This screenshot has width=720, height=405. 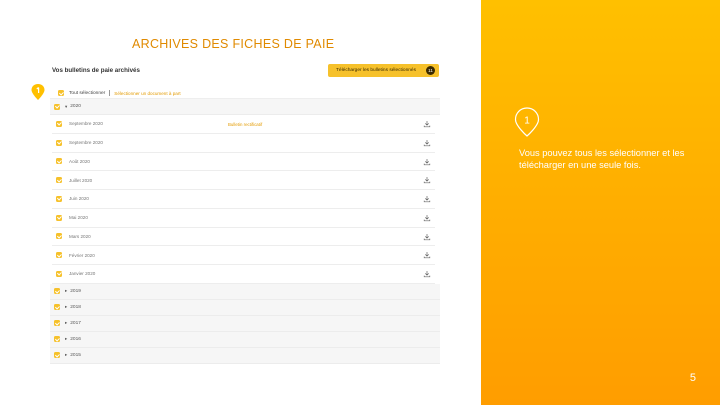 What do you see at coordinates (243, 143) in the screenshot?
I see `month-row: Septembre 2020` at bounding box center [243, 143].